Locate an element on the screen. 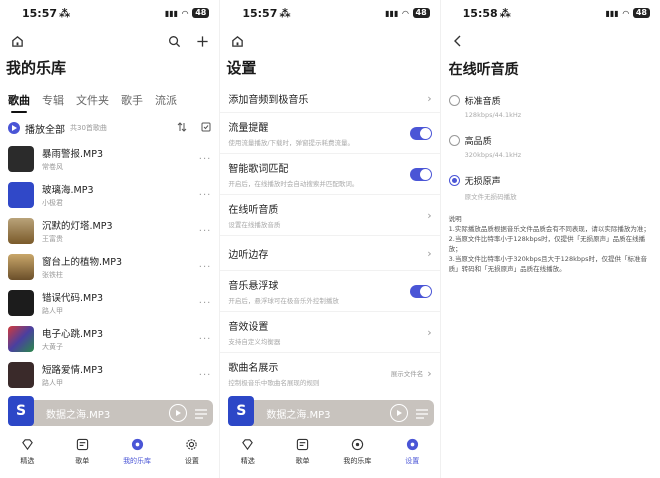 Image resolution: width=660 pixels, height=478 pixels. search-icon is located at coordinates (174, 41).